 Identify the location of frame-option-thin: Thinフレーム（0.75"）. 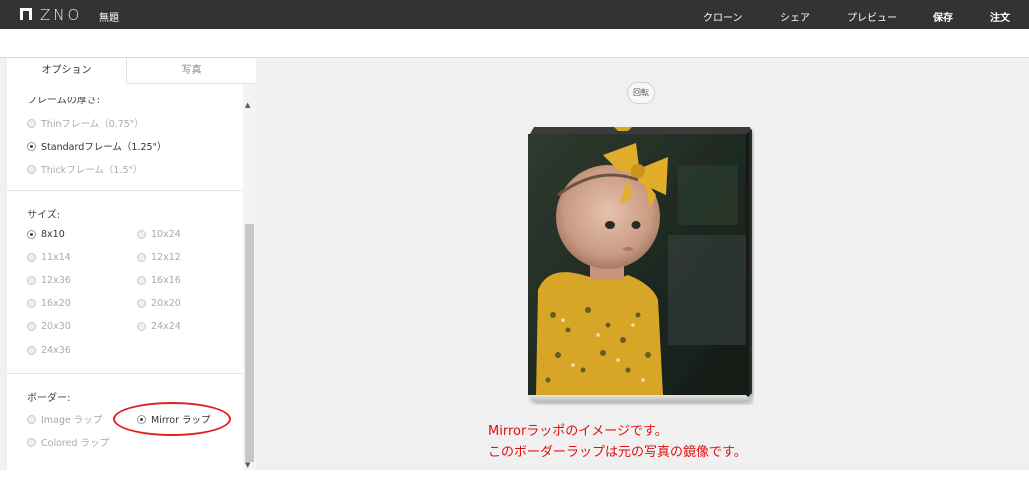
(85, 123).